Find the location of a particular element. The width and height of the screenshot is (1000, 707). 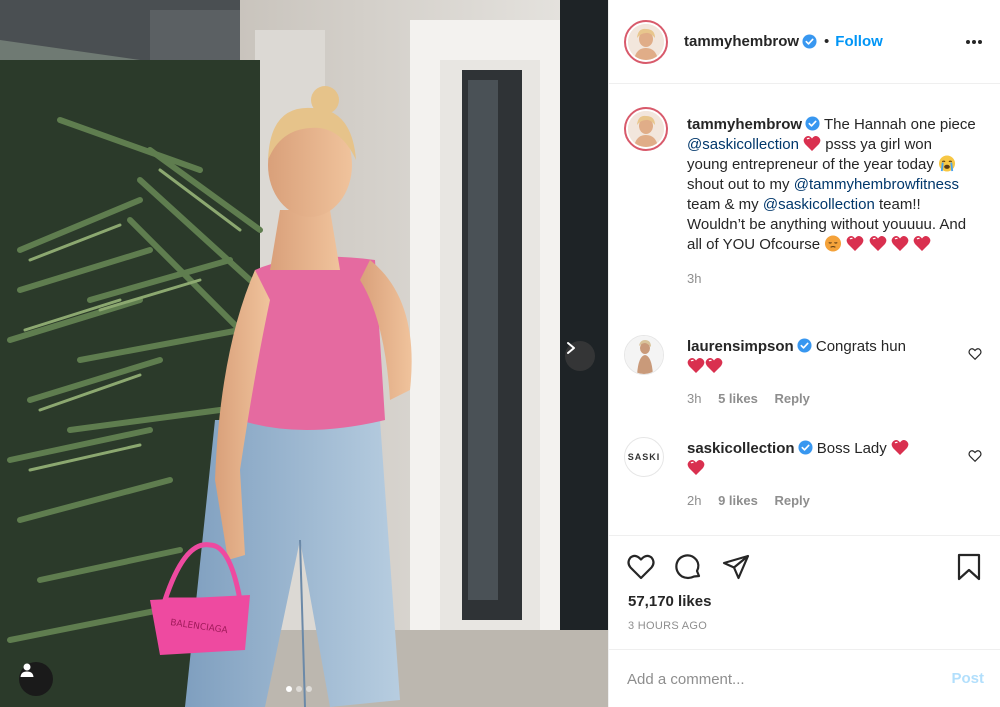

caption-meta: 3h is located at coordinates (832, 279).